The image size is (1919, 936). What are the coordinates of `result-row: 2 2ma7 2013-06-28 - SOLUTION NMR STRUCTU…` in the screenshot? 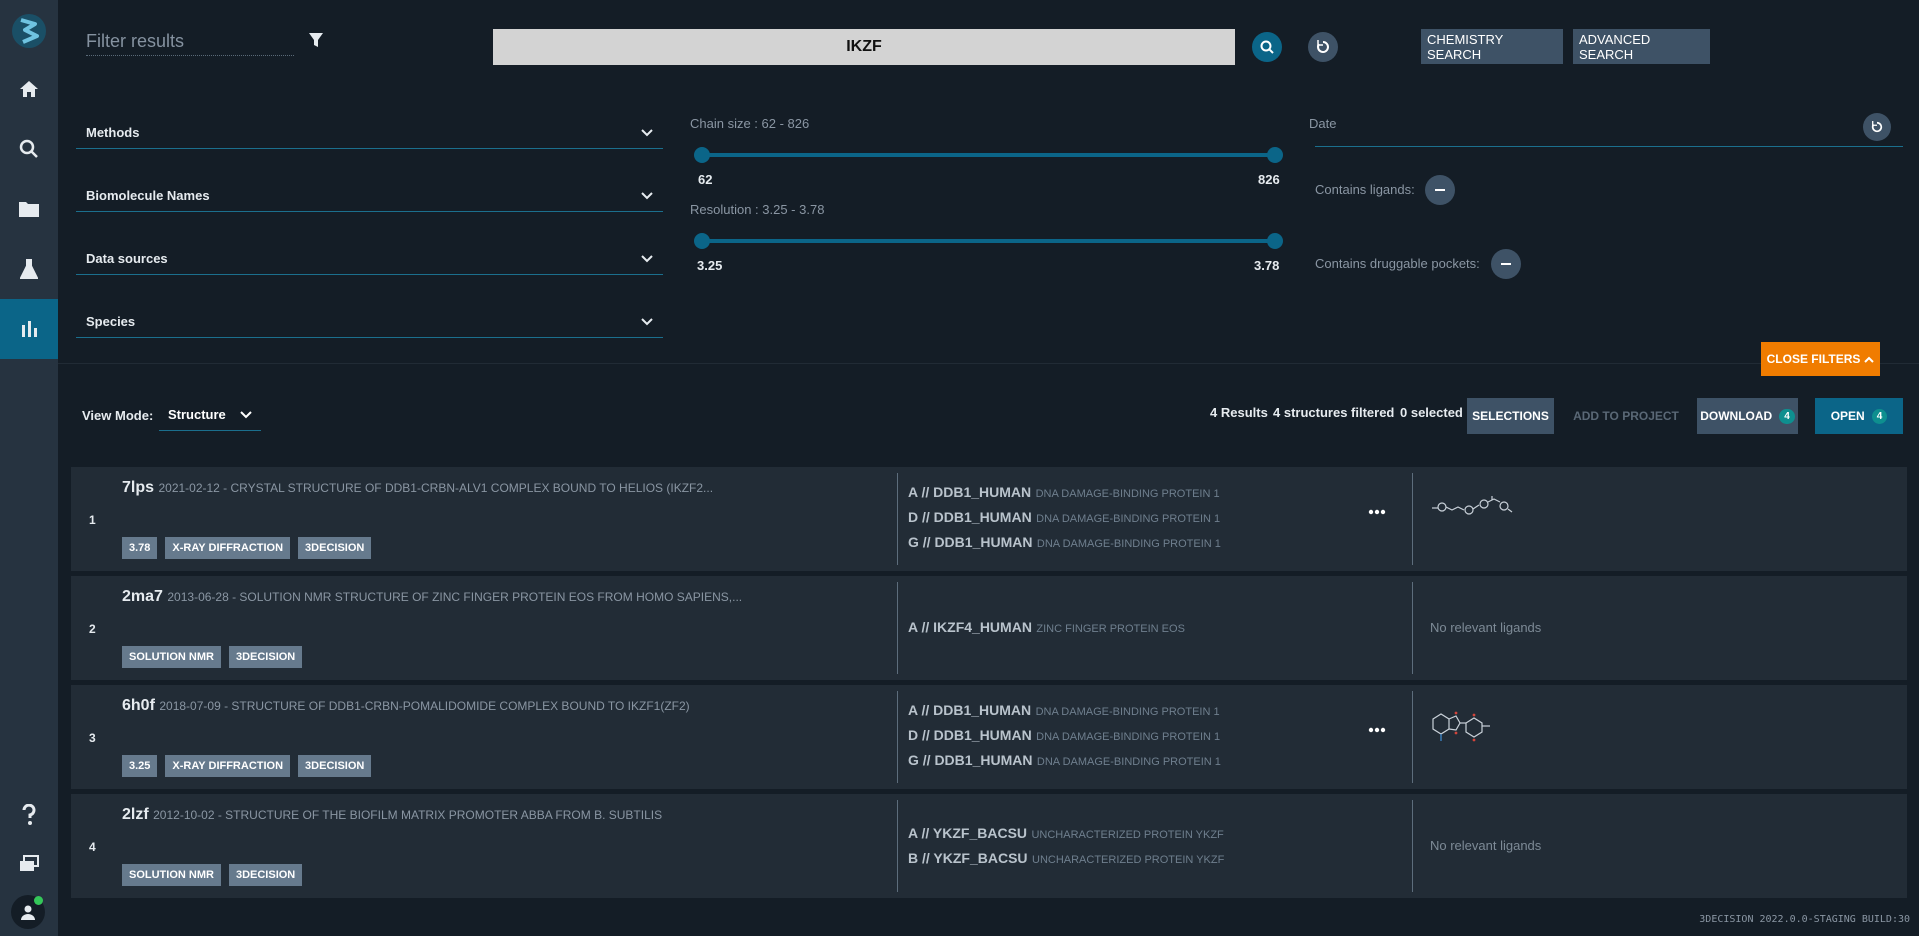 It's located at (989, 628).